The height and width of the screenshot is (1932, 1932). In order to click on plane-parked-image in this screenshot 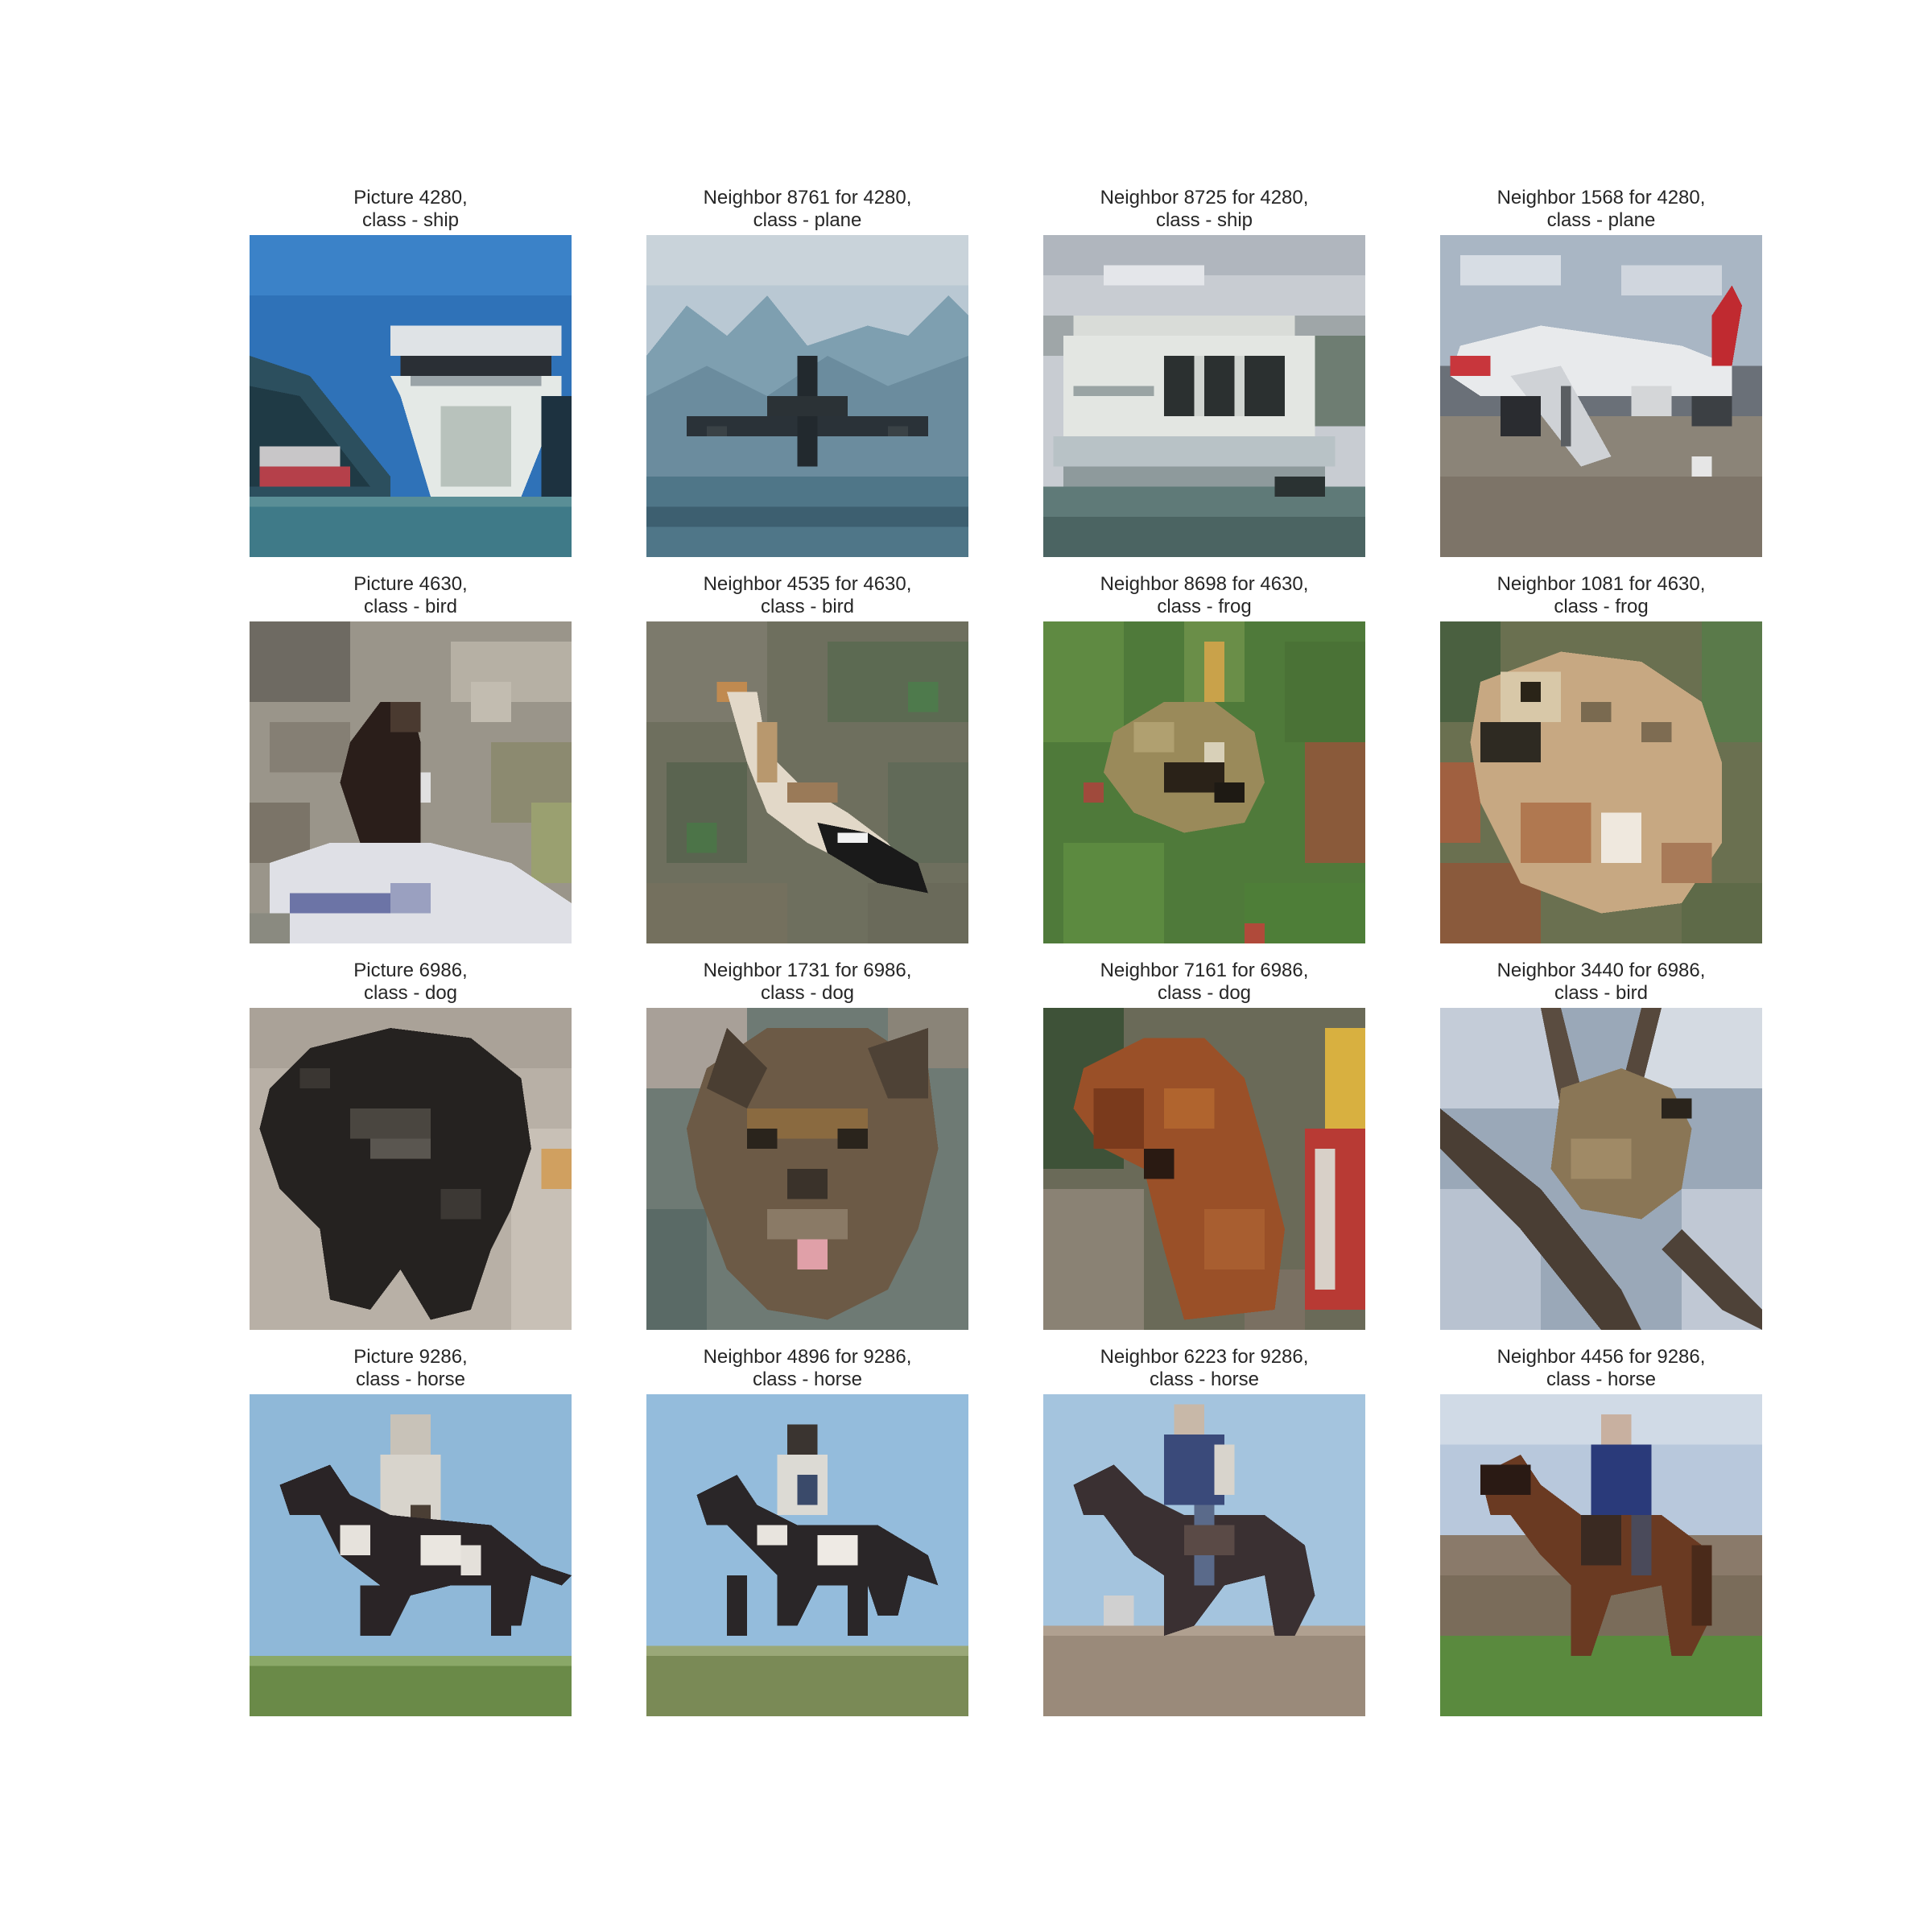, I will do `click(1601, 396)`.